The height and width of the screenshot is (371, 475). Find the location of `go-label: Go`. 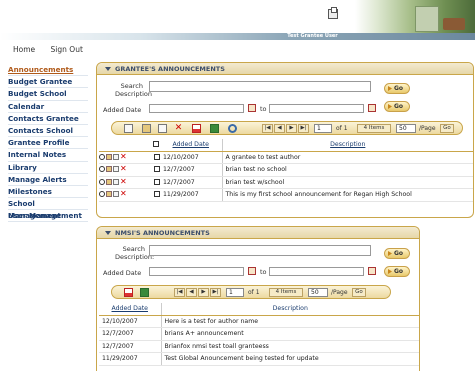

go-label: Go is located at coordinates (399, 253).